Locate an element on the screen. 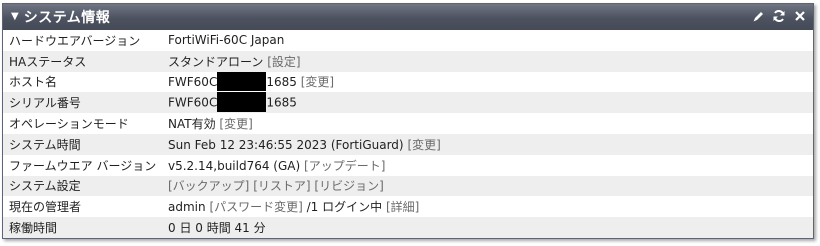 The height and width of the screenshot is (246, 820). row-system-config: システム設定 [バックアップ] [リストア] [リビジョン] is located at coordinates (408, 186).